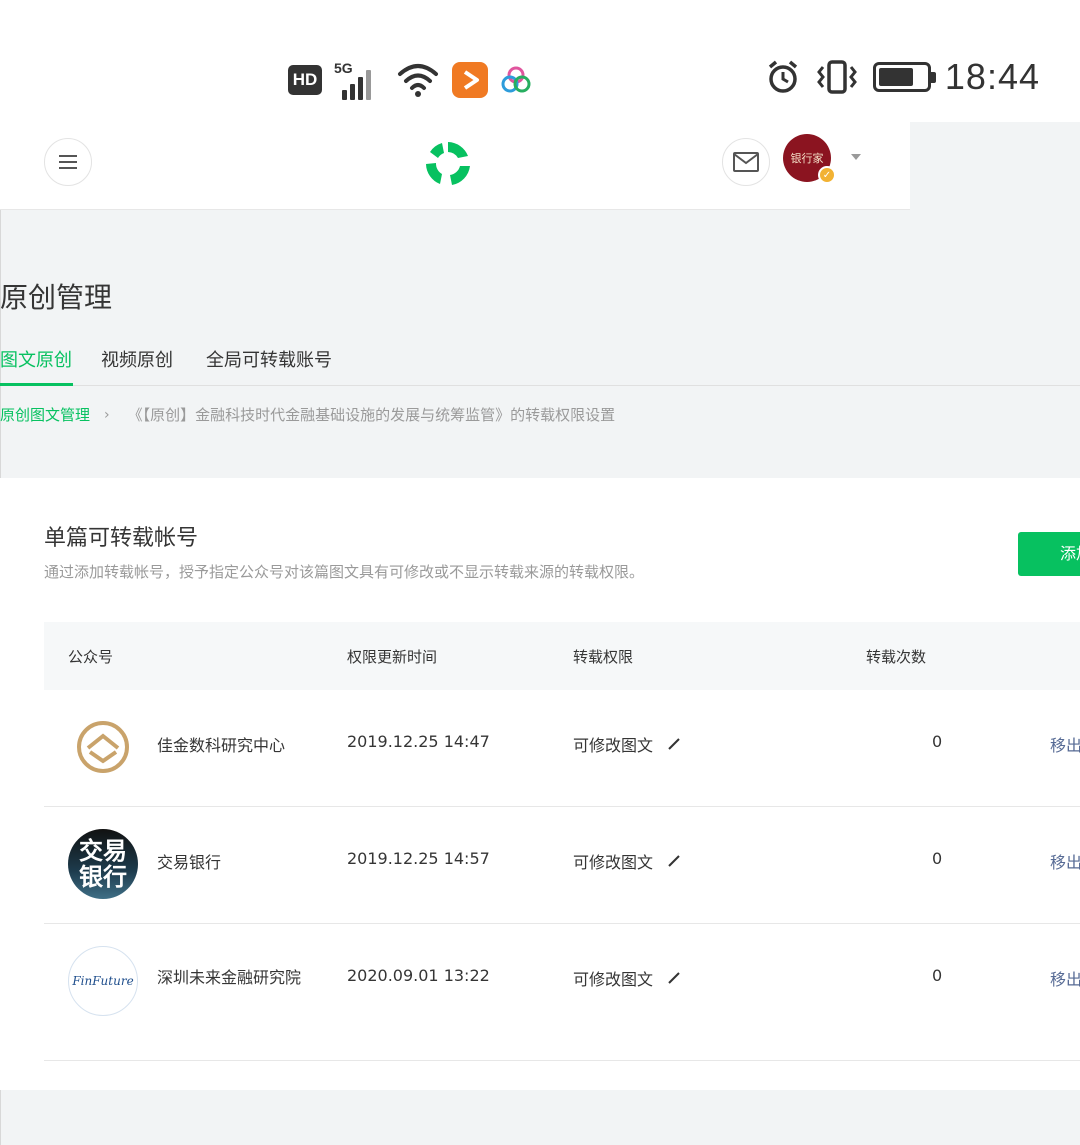 This screenshot has height=1145, width=1080. Describe the element at coordinates (562, 748) in the screenshot. I see `table-row: 佳金数科研究中心 2019.12.25 14:47 可修改图文 0 移出` at that location.